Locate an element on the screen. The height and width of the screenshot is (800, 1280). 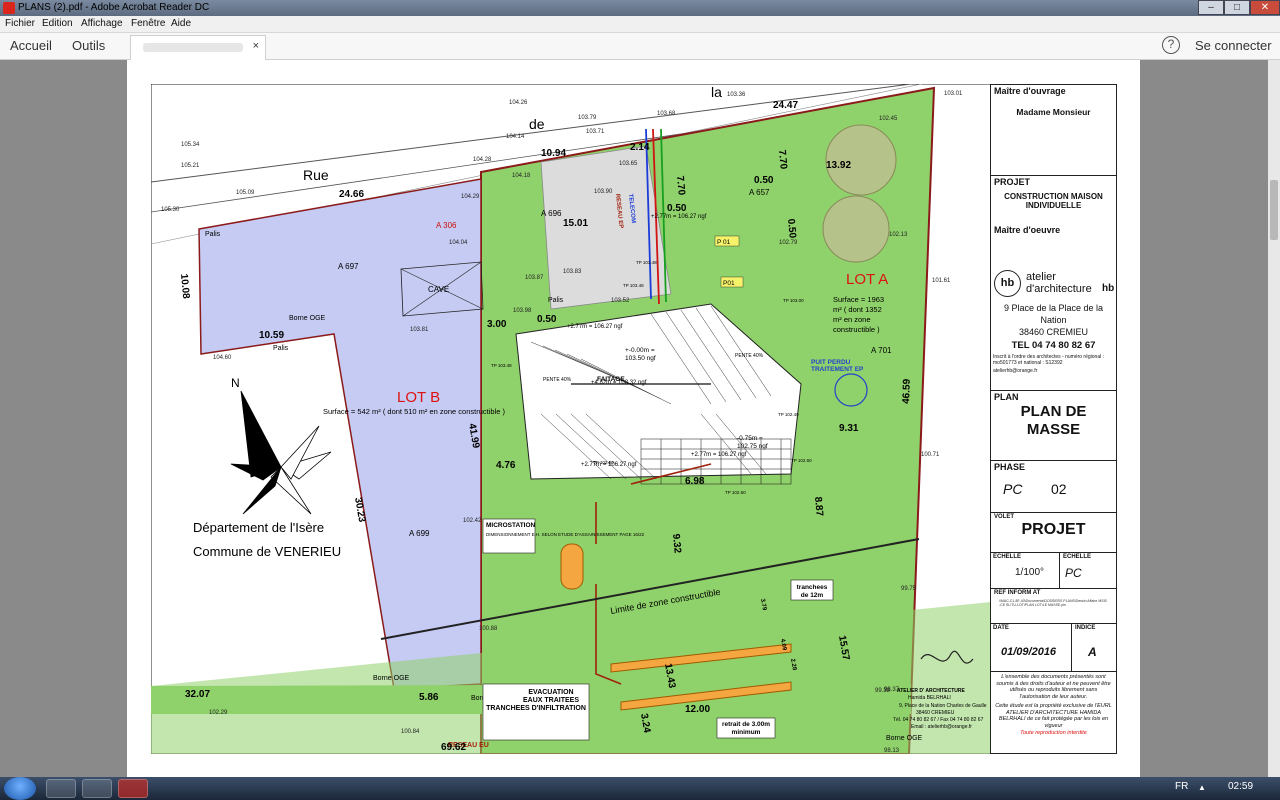
height-8: 105.21 is located at coordinates (190, 166).